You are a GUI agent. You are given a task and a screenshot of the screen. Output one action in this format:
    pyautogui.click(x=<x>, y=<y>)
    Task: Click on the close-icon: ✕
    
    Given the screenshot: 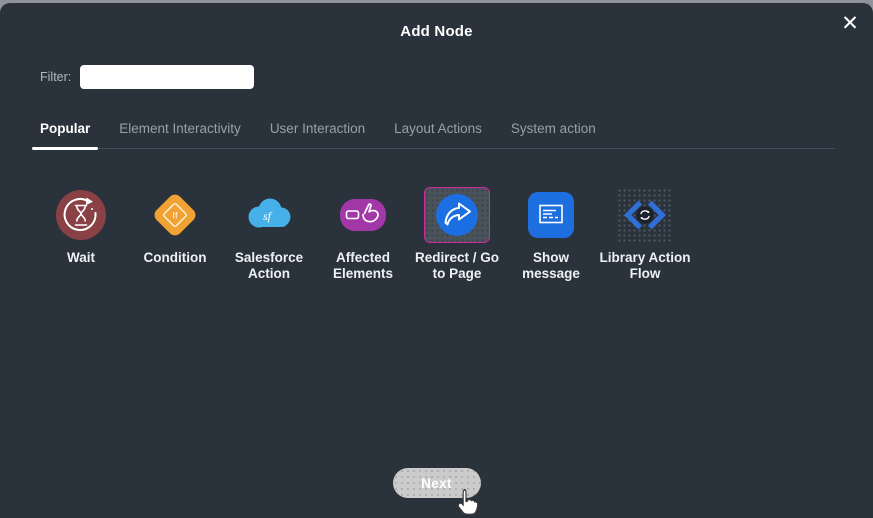 What is the action you would take?
    pyautogui.click(x=850, y=24)
    